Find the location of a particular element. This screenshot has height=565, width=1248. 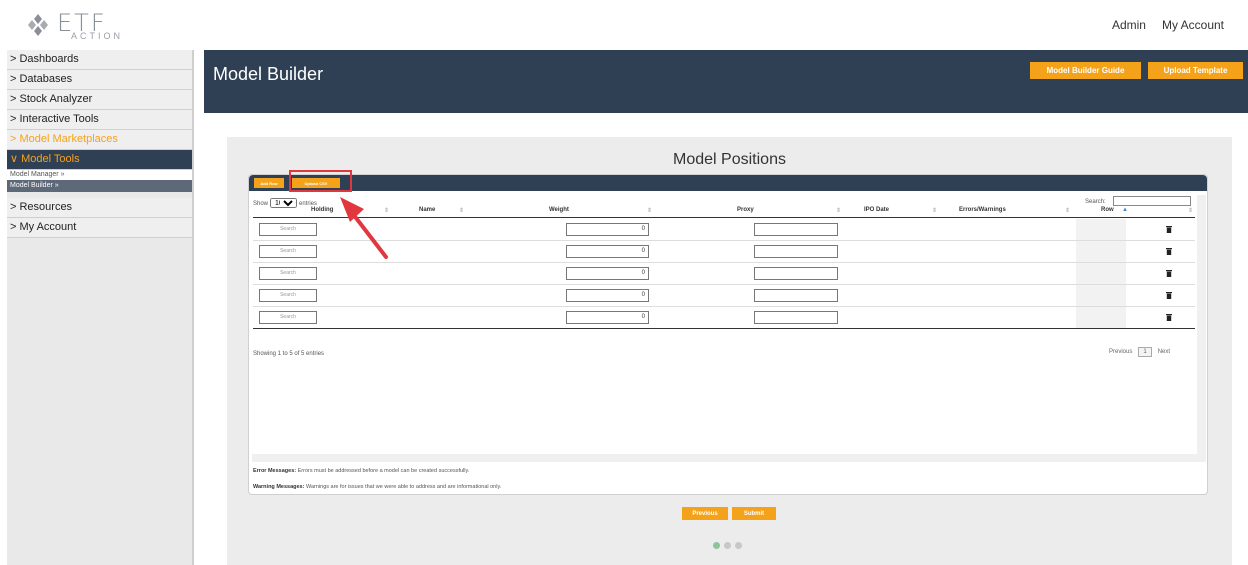

error-label: Error Messages: is located at coordinates (275, 471).